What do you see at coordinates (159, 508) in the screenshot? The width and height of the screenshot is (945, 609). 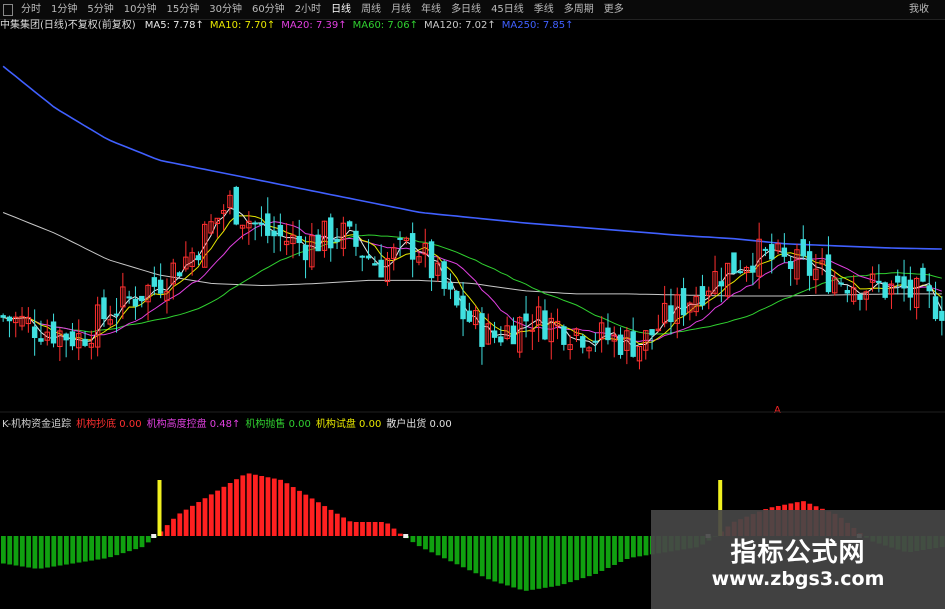 I see `signal-bar` at bounding box center [159, 508].